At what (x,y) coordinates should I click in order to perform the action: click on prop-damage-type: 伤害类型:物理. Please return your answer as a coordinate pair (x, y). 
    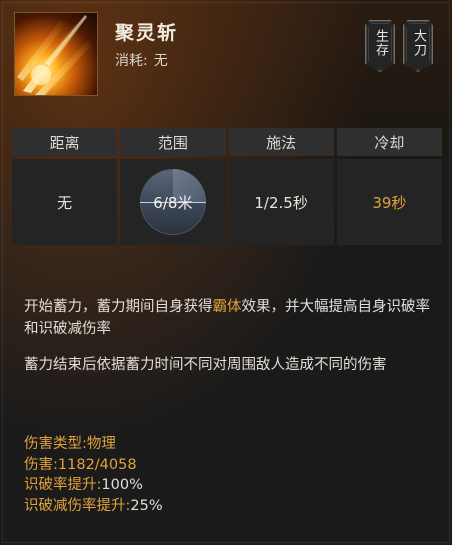
    Looking at the image, I should click on (93, 444).